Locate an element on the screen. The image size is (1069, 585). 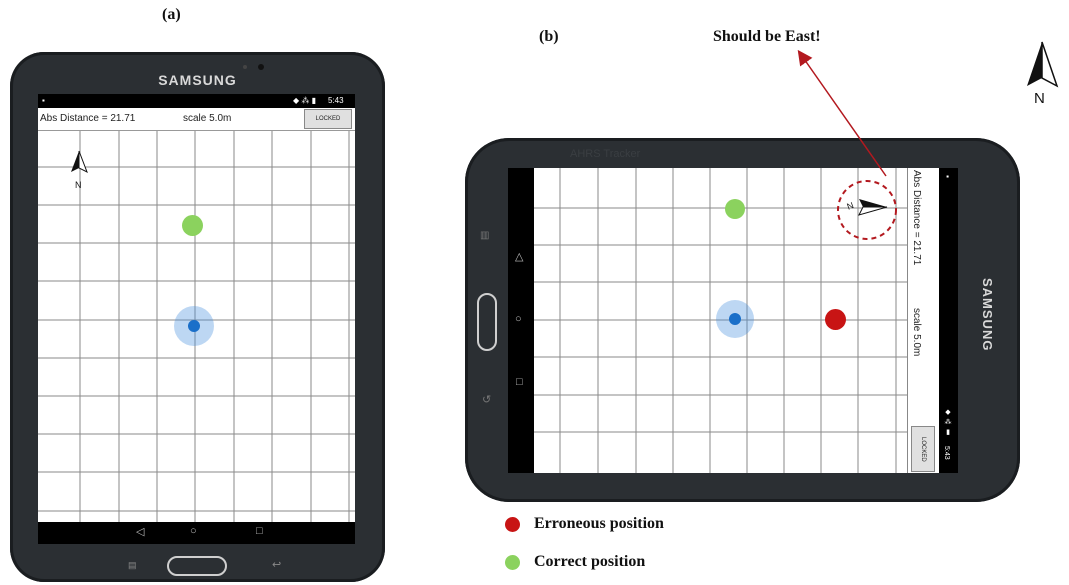
home-key is located at coordinates (197, 566).